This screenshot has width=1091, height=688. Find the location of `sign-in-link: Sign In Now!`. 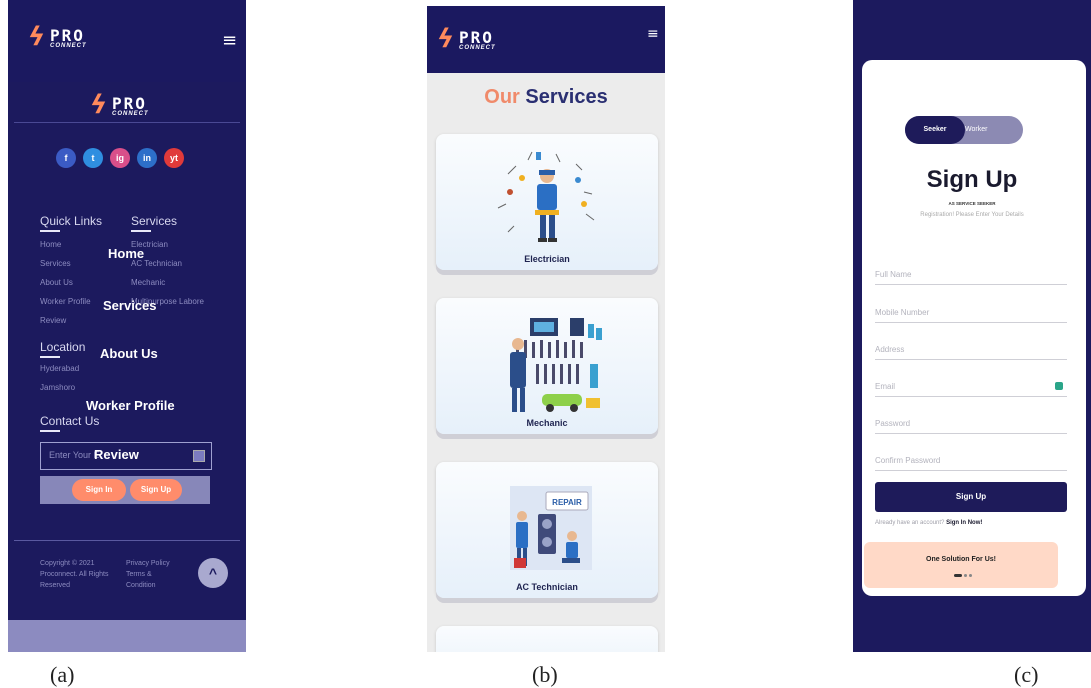

sign-in-link: Sign In Now! is located at coordinates (964, 523).